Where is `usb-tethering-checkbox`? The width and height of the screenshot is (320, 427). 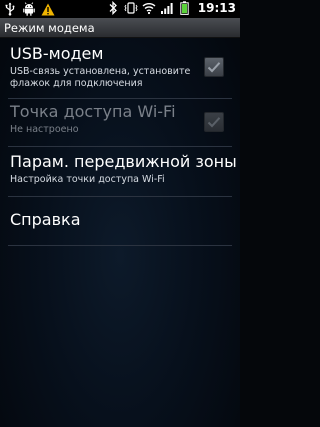
usb-tethering-checkbox is located at coordinates (214, 67).